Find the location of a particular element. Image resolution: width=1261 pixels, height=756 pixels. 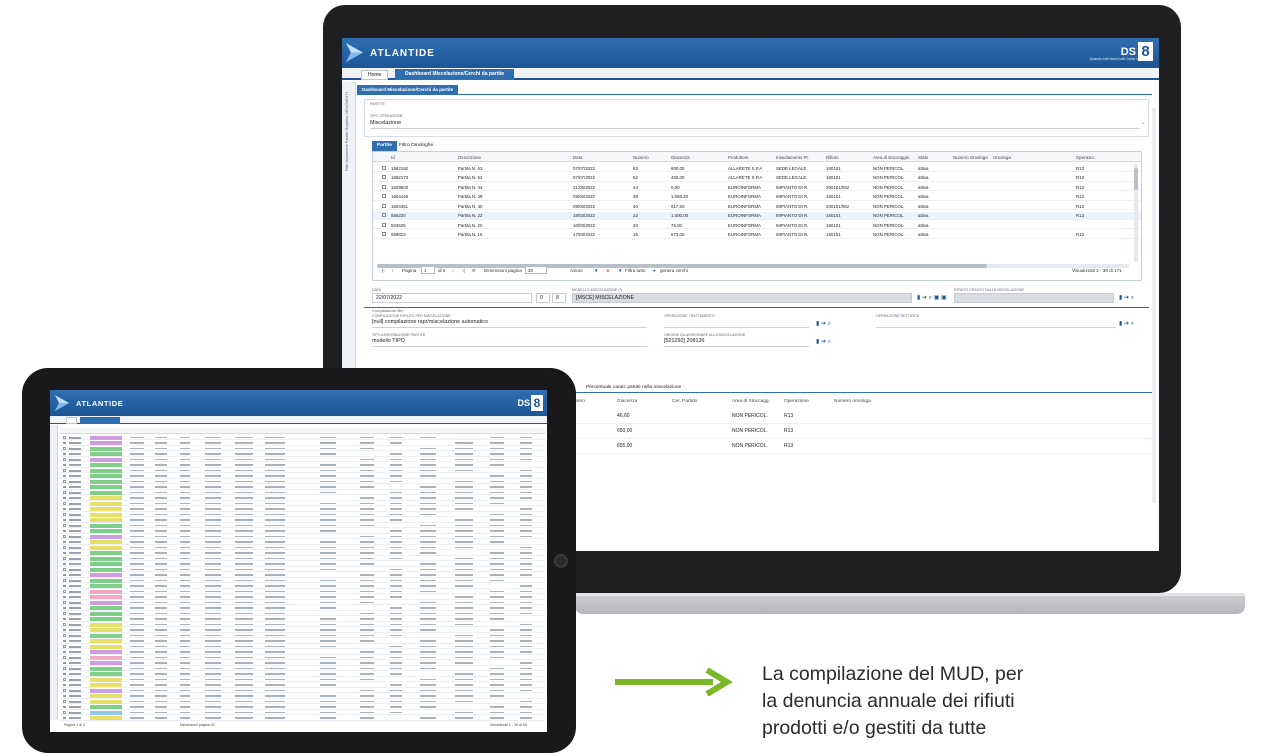

page-size-select: 30 is located at coordinates (536, 270).